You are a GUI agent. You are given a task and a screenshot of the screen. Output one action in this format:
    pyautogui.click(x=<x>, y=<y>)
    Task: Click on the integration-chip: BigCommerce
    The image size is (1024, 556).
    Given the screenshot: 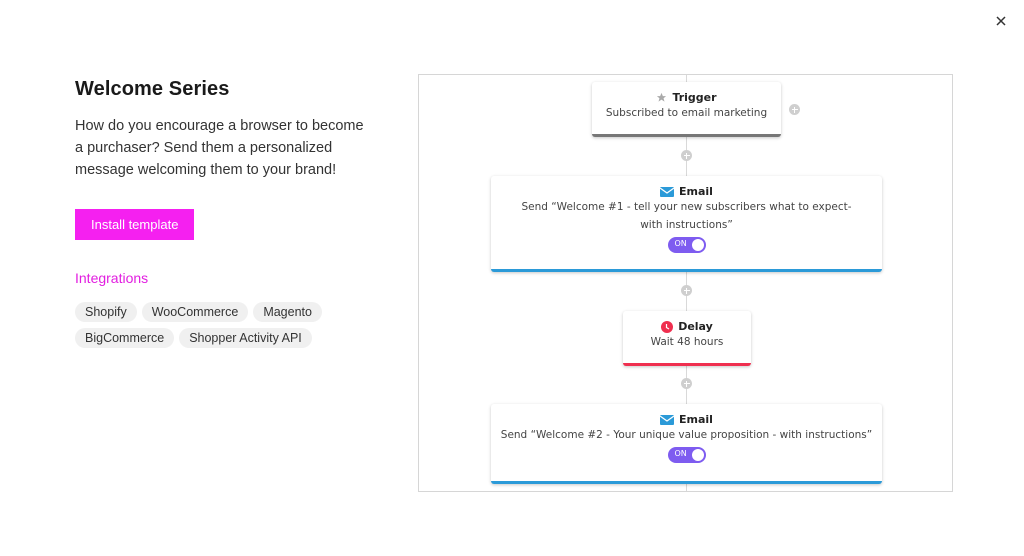 What is the action you would take?
    pyautogui.click(x=125, y=338)
    